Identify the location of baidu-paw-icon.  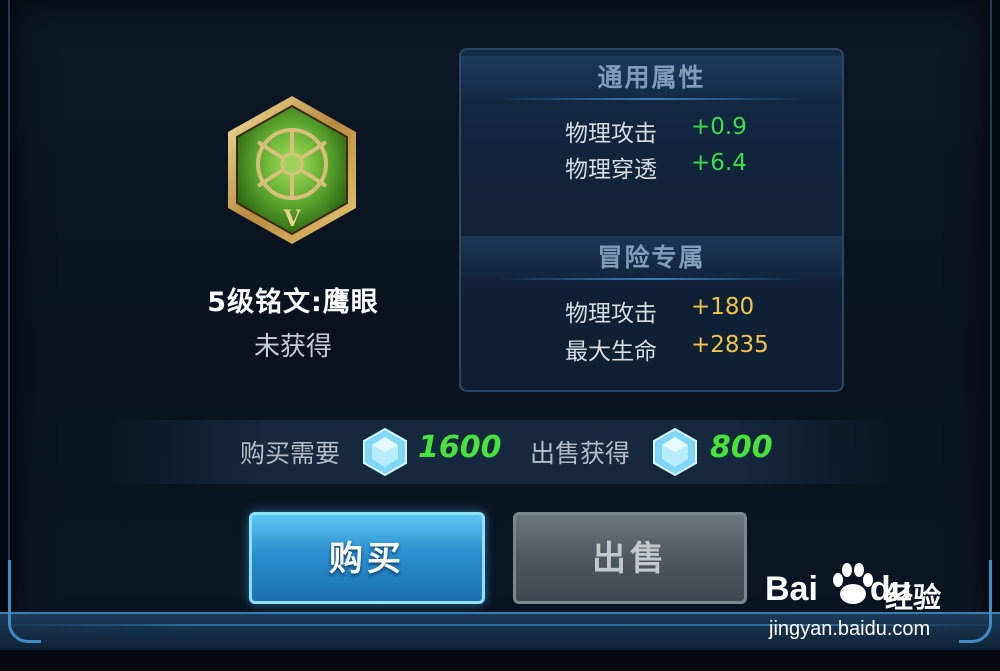
(853, 584).